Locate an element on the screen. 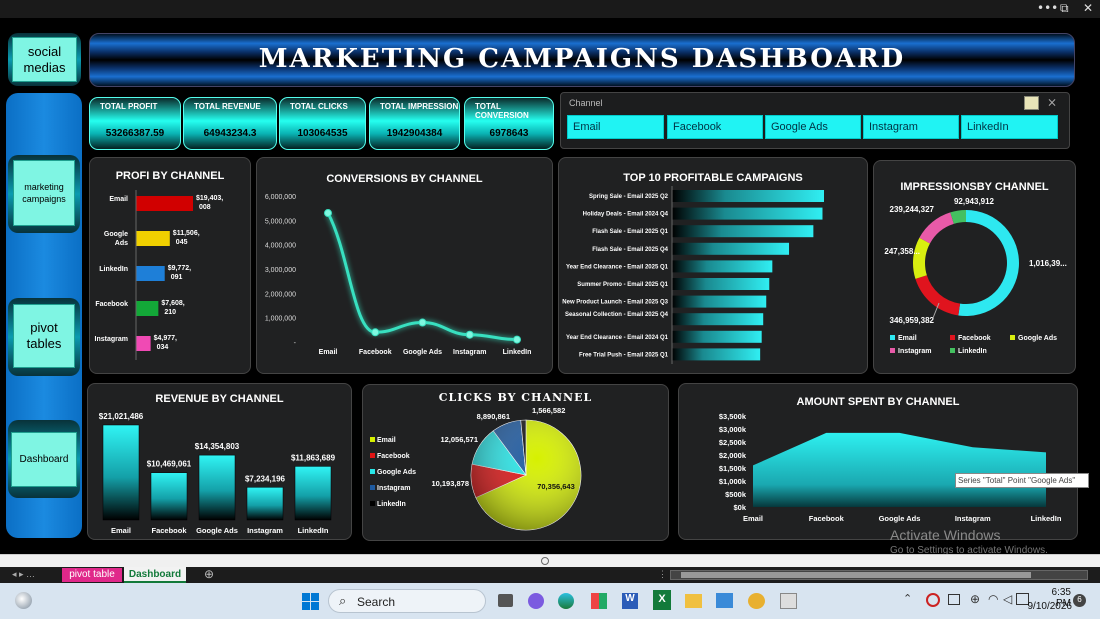  chevron-up-icon: ⌃ is located at coordinates (907, 598).